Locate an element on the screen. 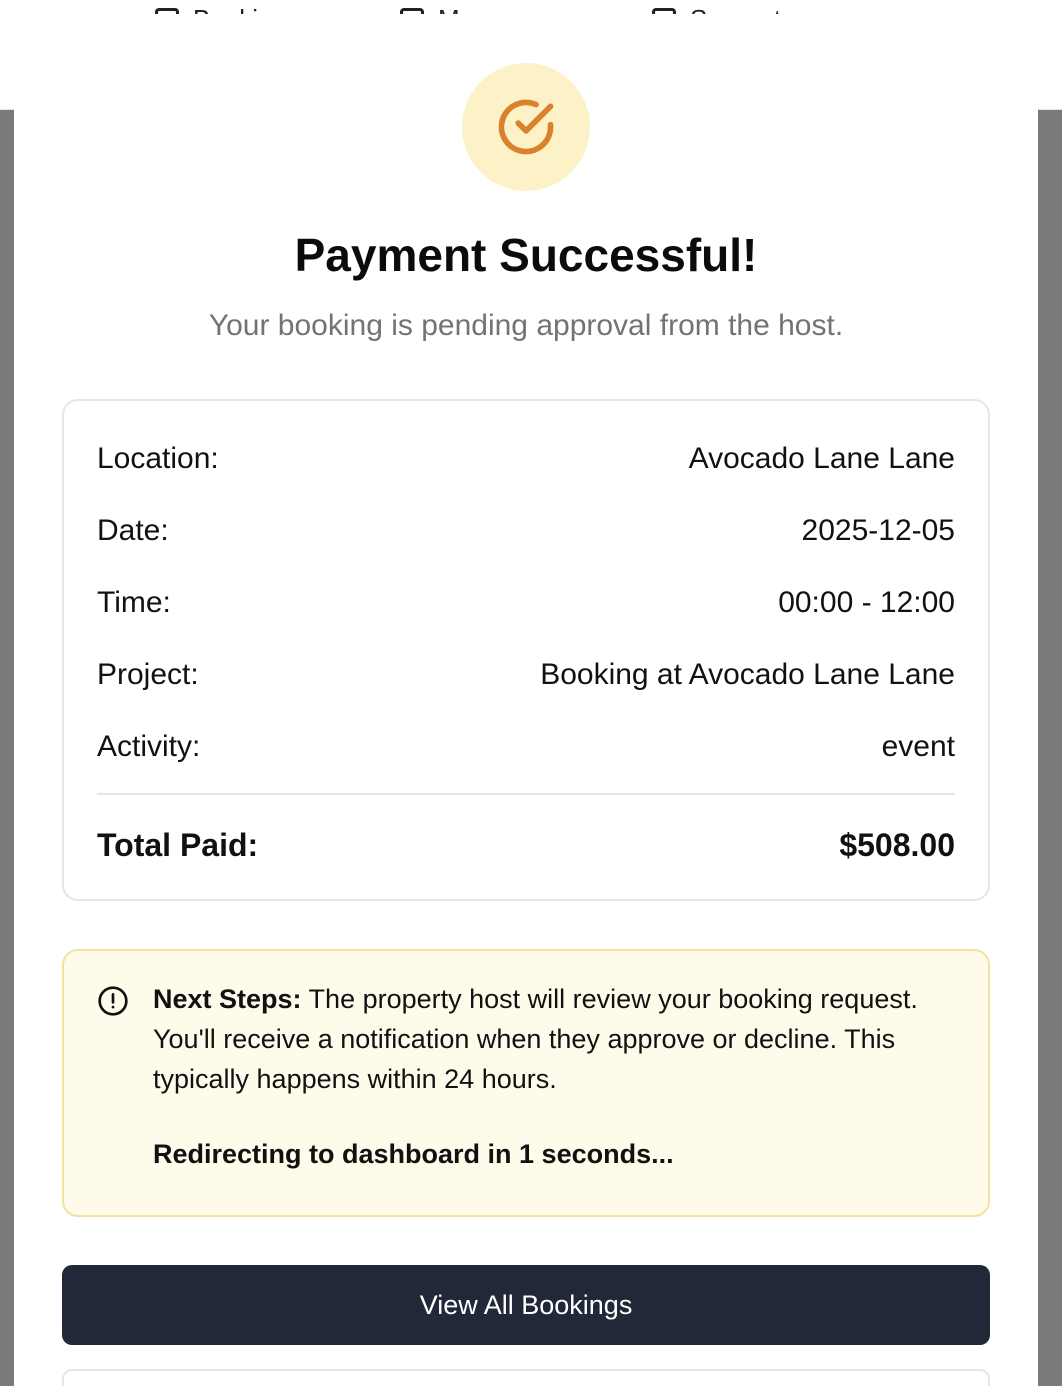  detail-row-location: Location: Avocado Lane Lane is located at coordinates (526, 459).